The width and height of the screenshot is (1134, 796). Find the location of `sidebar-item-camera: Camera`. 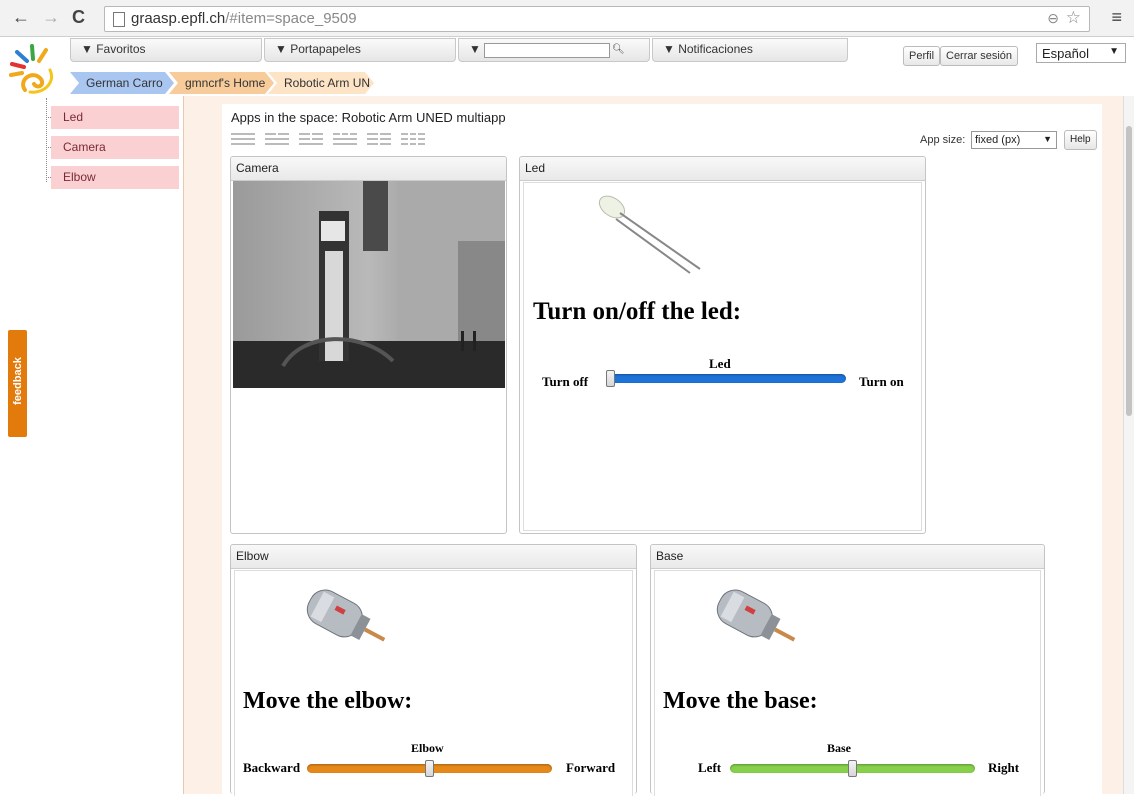

sidebar-item-camera: Camera is located at coordinates (115, 147).